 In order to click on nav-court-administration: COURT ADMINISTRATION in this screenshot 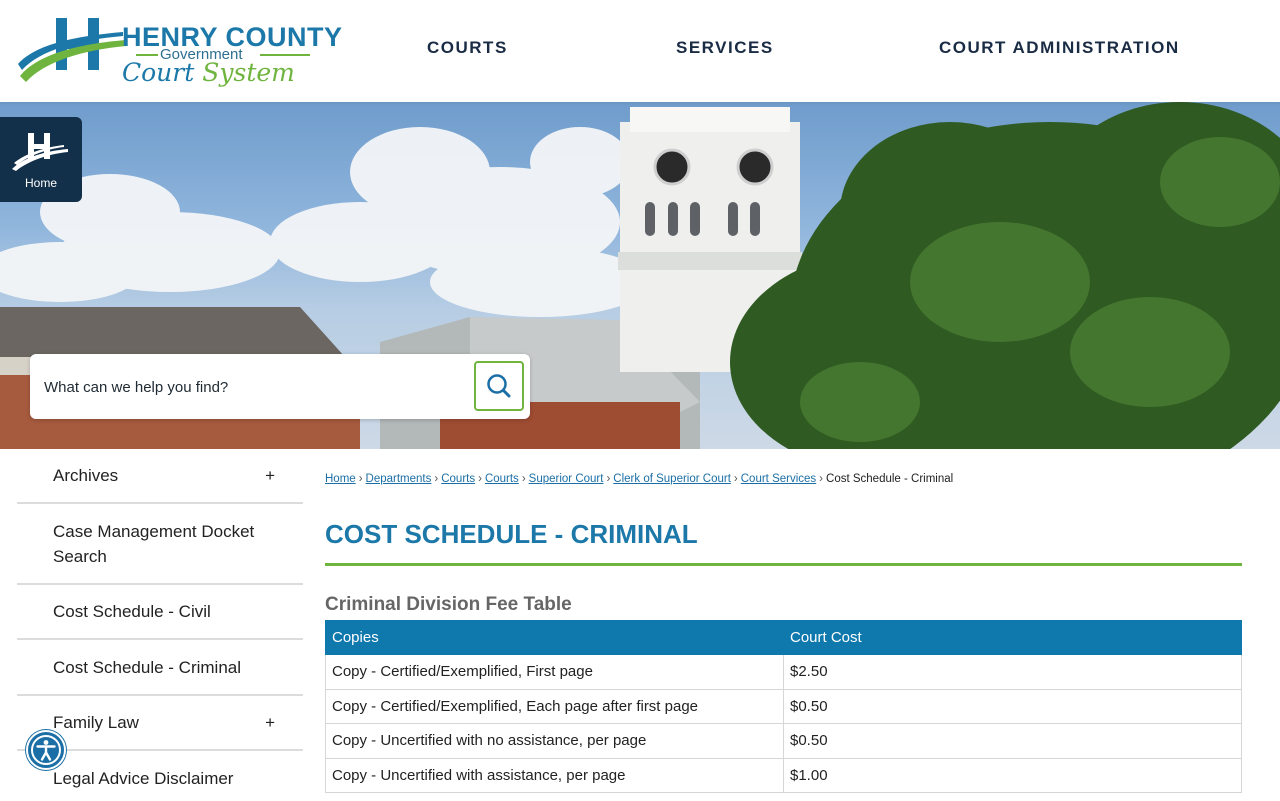, I will do `click(1059, 48)`.